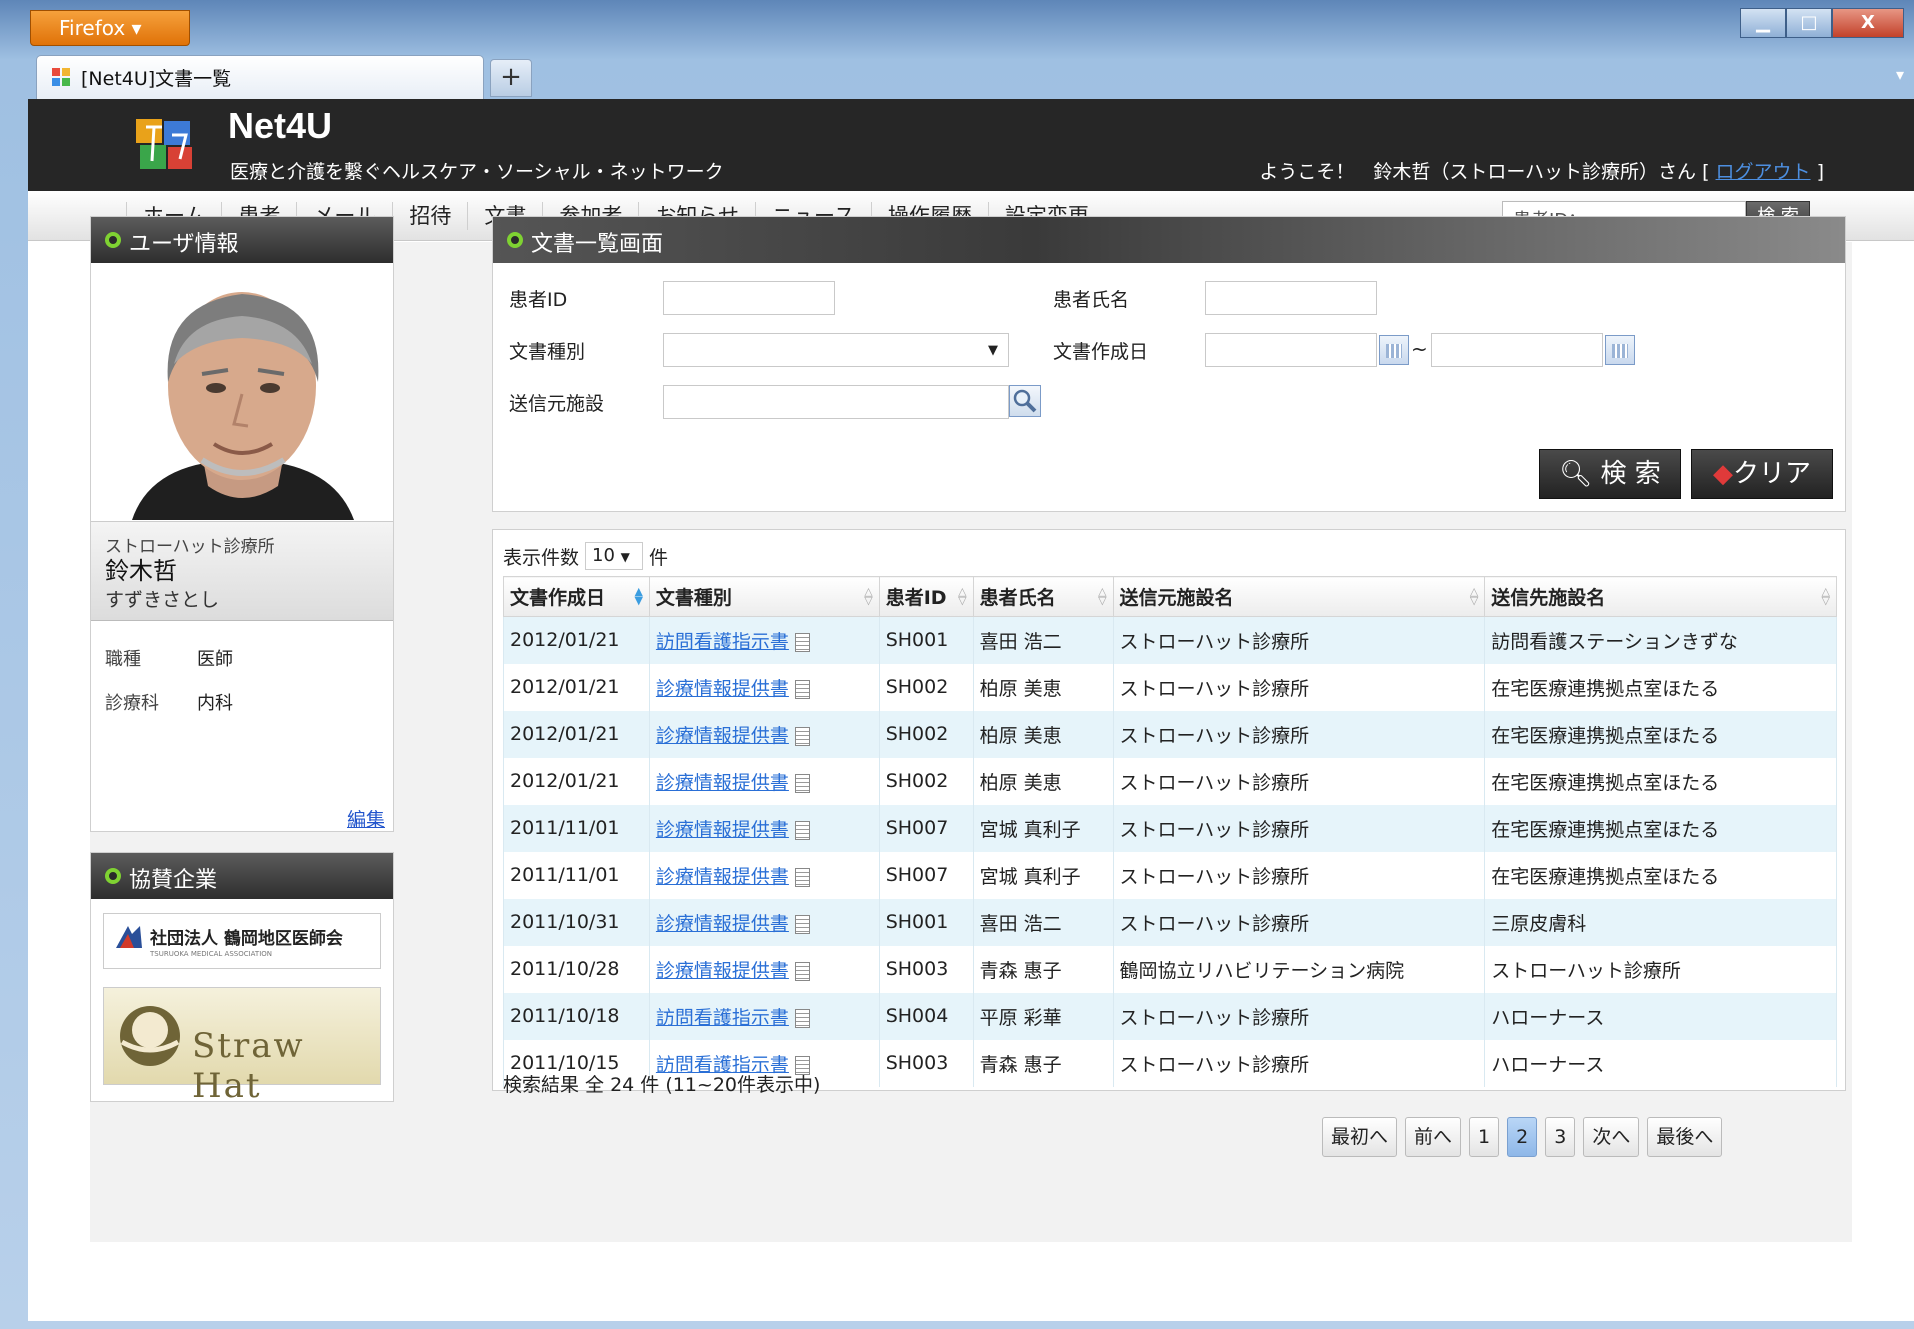 Image resolution: width=1914 pixels, height=1329 pixels. I want to click on column-header-sender-facility: 送信元施設名 △ ▽, so click(1299, 596).